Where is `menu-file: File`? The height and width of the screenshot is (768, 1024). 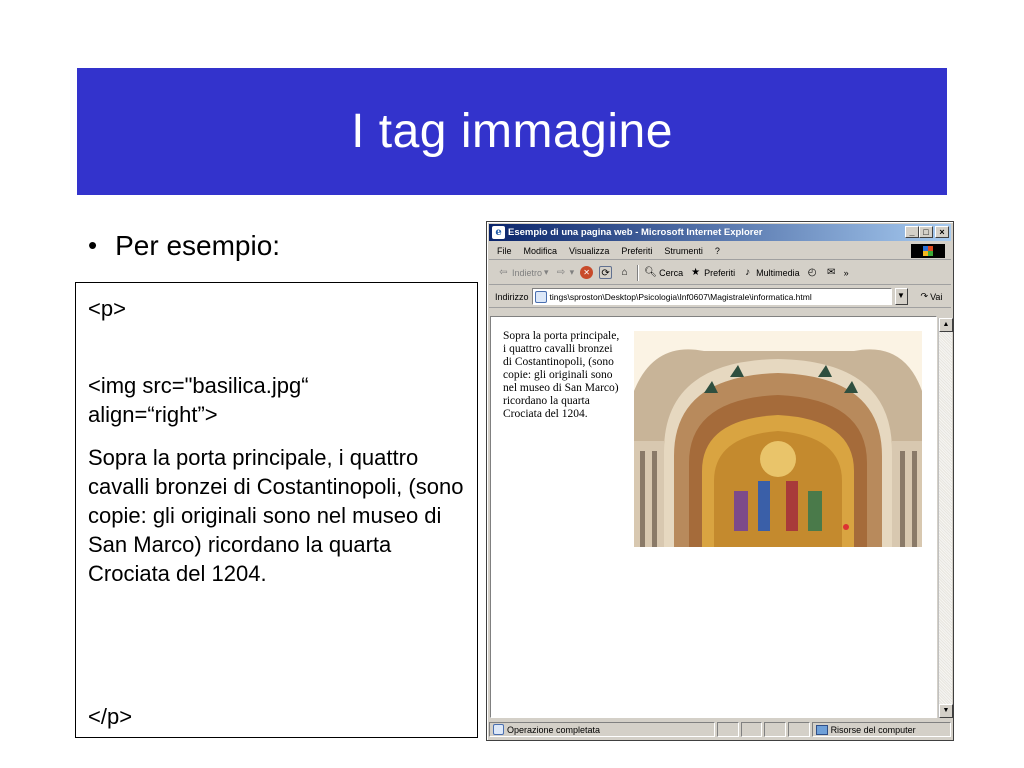
menu-file: File is located at coordinates (504, 251).